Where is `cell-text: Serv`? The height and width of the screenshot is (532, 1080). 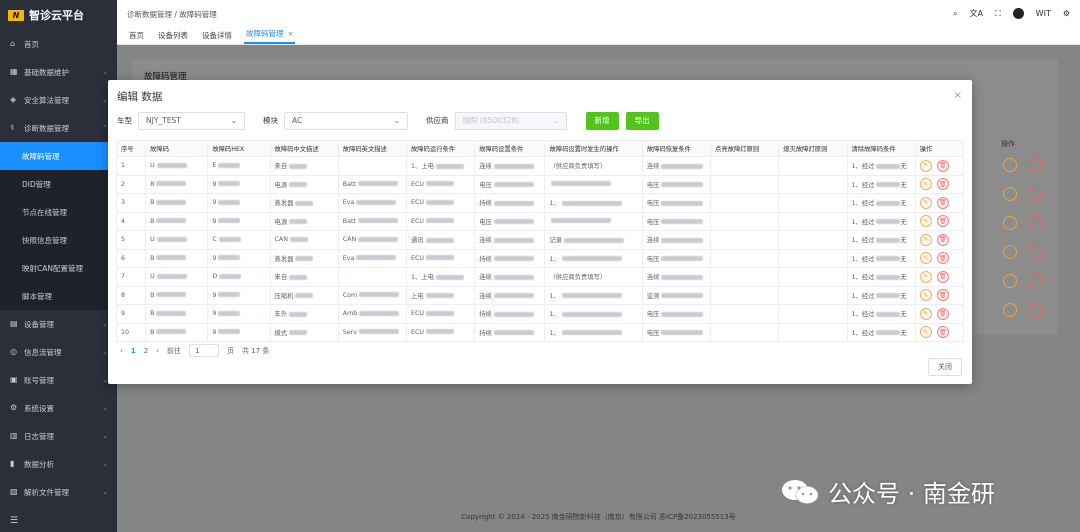
cell-text: Serv is located at coordinates (349, 332).